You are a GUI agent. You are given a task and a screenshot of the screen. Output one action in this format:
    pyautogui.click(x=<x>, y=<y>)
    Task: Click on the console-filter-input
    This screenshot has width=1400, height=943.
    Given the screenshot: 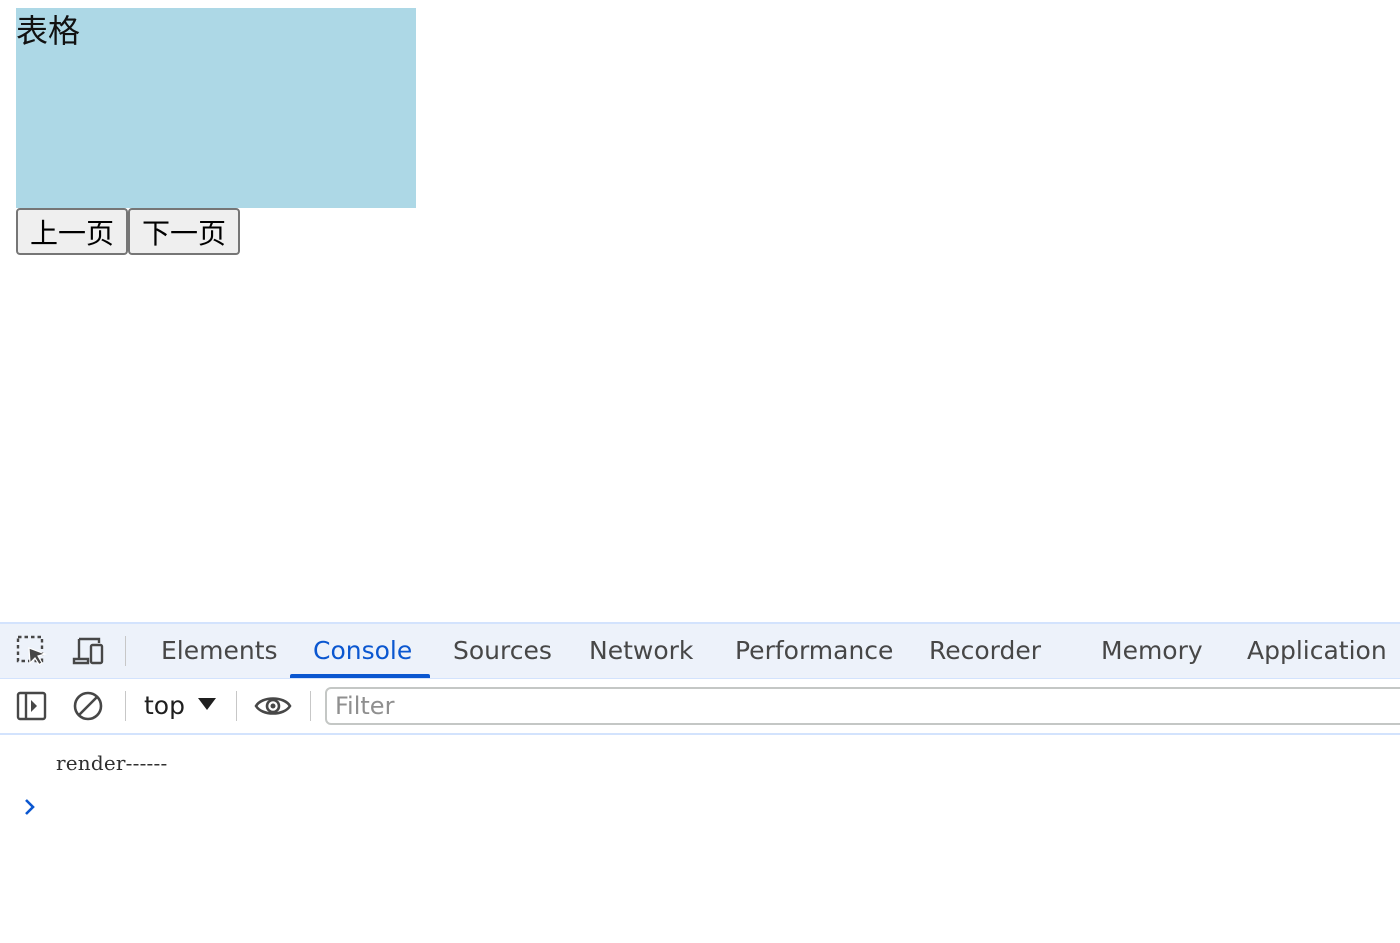 What is the action you would take?
    pyautogui.click(x=862, y=706)
    